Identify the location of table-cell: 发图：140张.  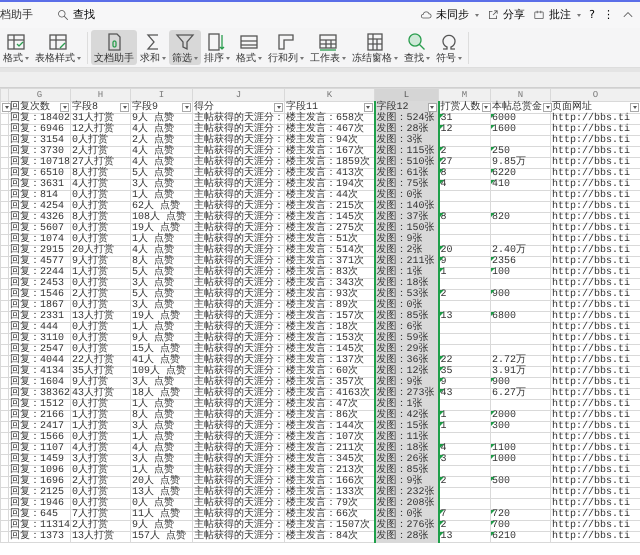
(405, 206).